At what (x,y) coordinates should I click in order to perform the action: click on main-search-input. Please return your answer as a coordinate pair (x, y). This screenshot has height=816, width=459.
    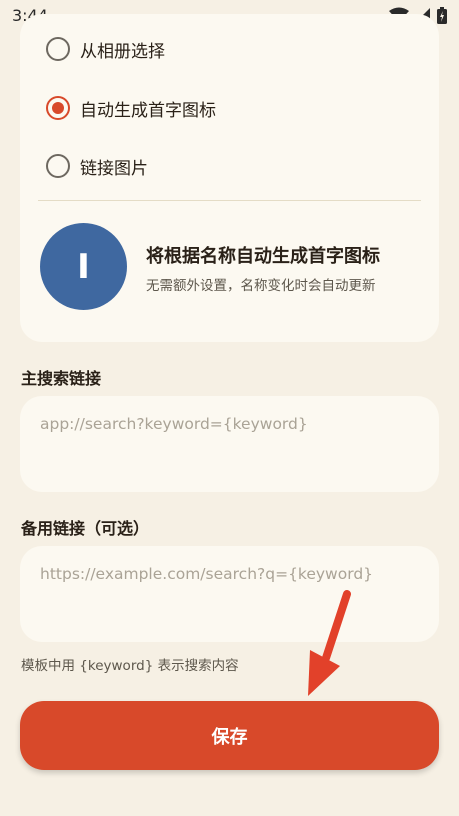
    Looking at the image, I should click on (229, 424).